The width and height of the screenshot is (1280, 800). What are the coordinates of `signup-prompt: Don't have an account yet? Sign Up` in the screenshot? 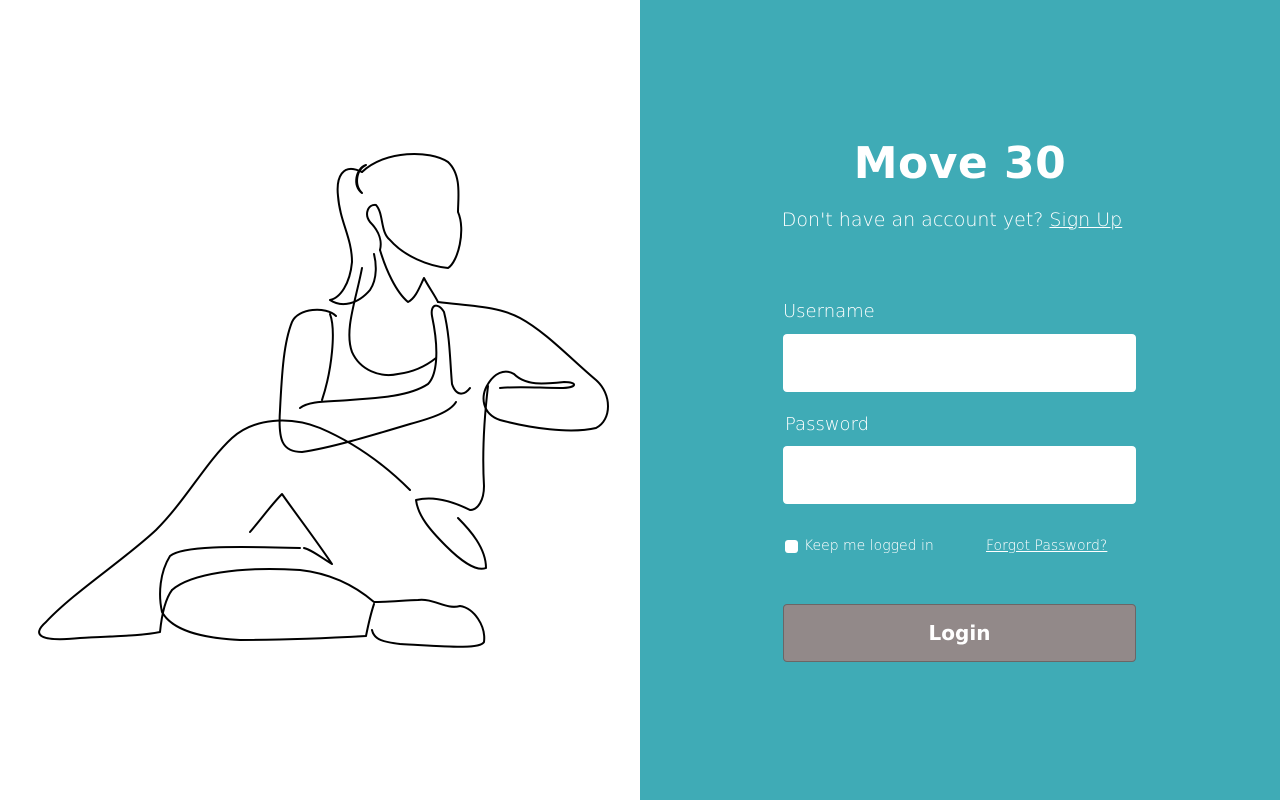 It's located at (952, 220).